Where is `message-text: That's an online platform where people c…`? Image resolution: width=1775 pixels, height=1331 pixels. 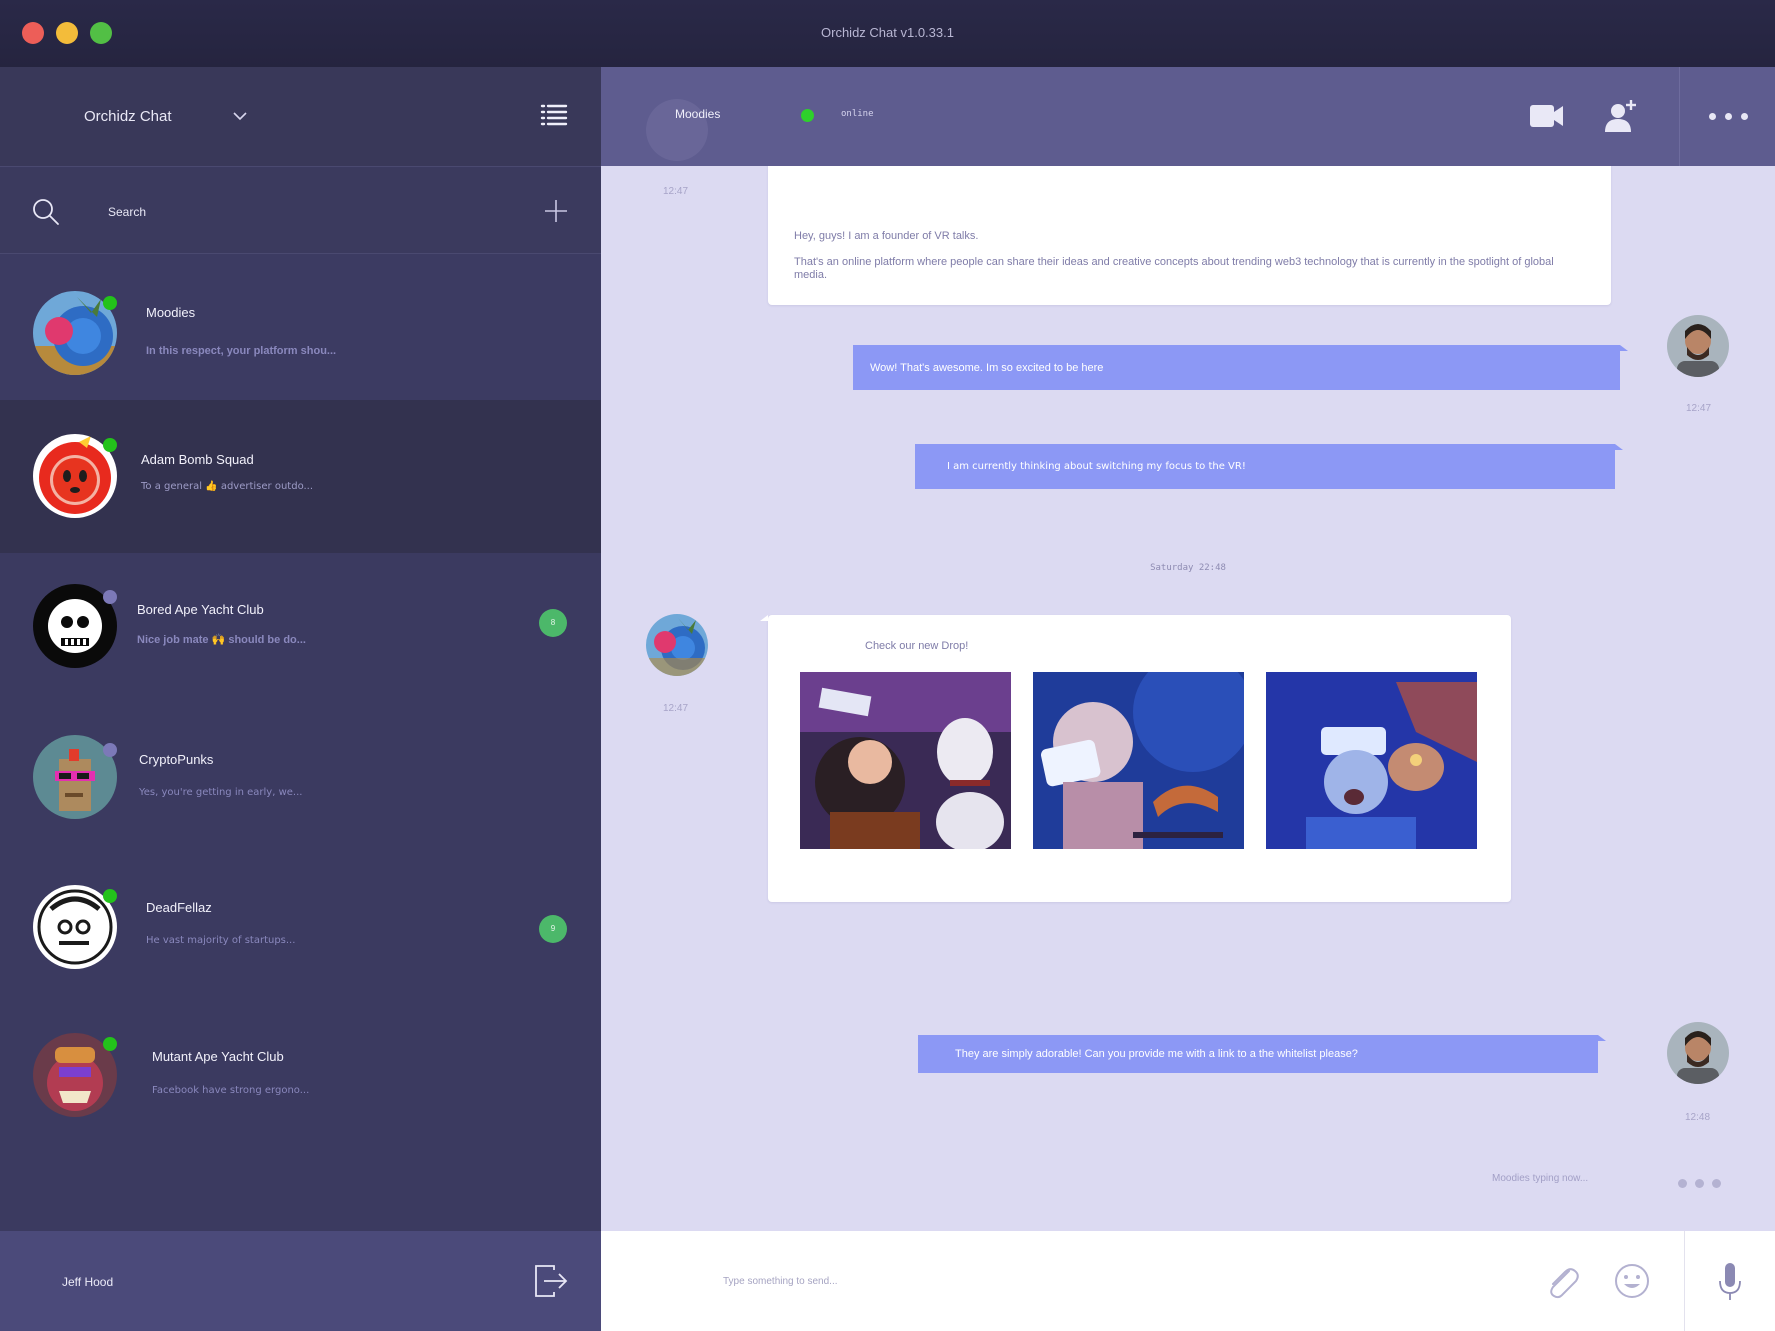
message-text: That's an online platform where people c… is located at coordinates (1174, 268).